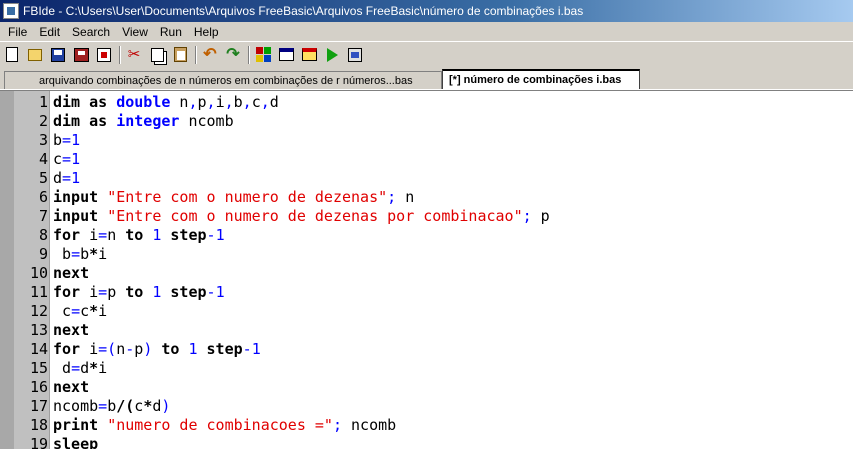 Image resolution: width=853 pixels, height=449 pixels. I want to click on close-file-button, so click(104, 55).